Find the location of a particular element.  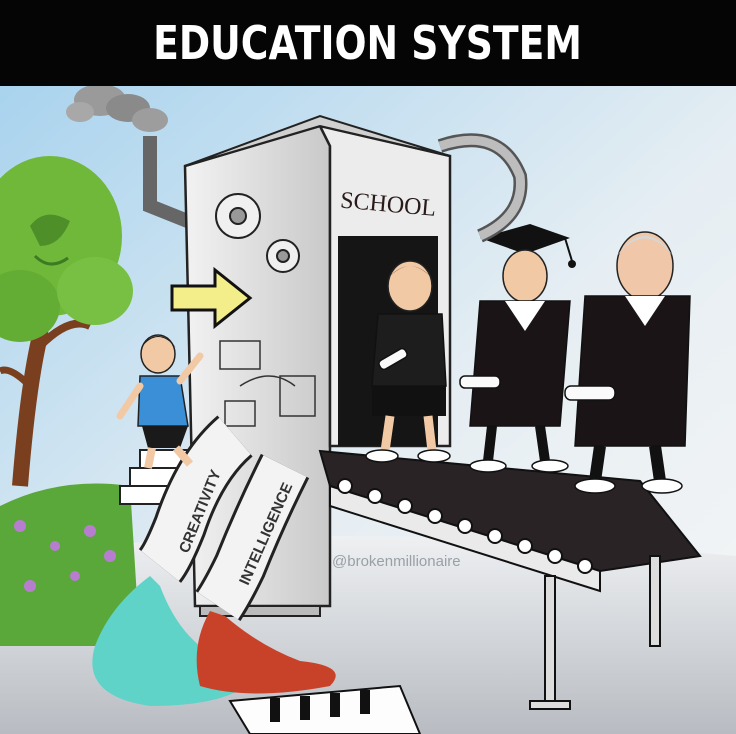

title-bar: EDUCATION SYSTEM is located at coordinates (368, 43).